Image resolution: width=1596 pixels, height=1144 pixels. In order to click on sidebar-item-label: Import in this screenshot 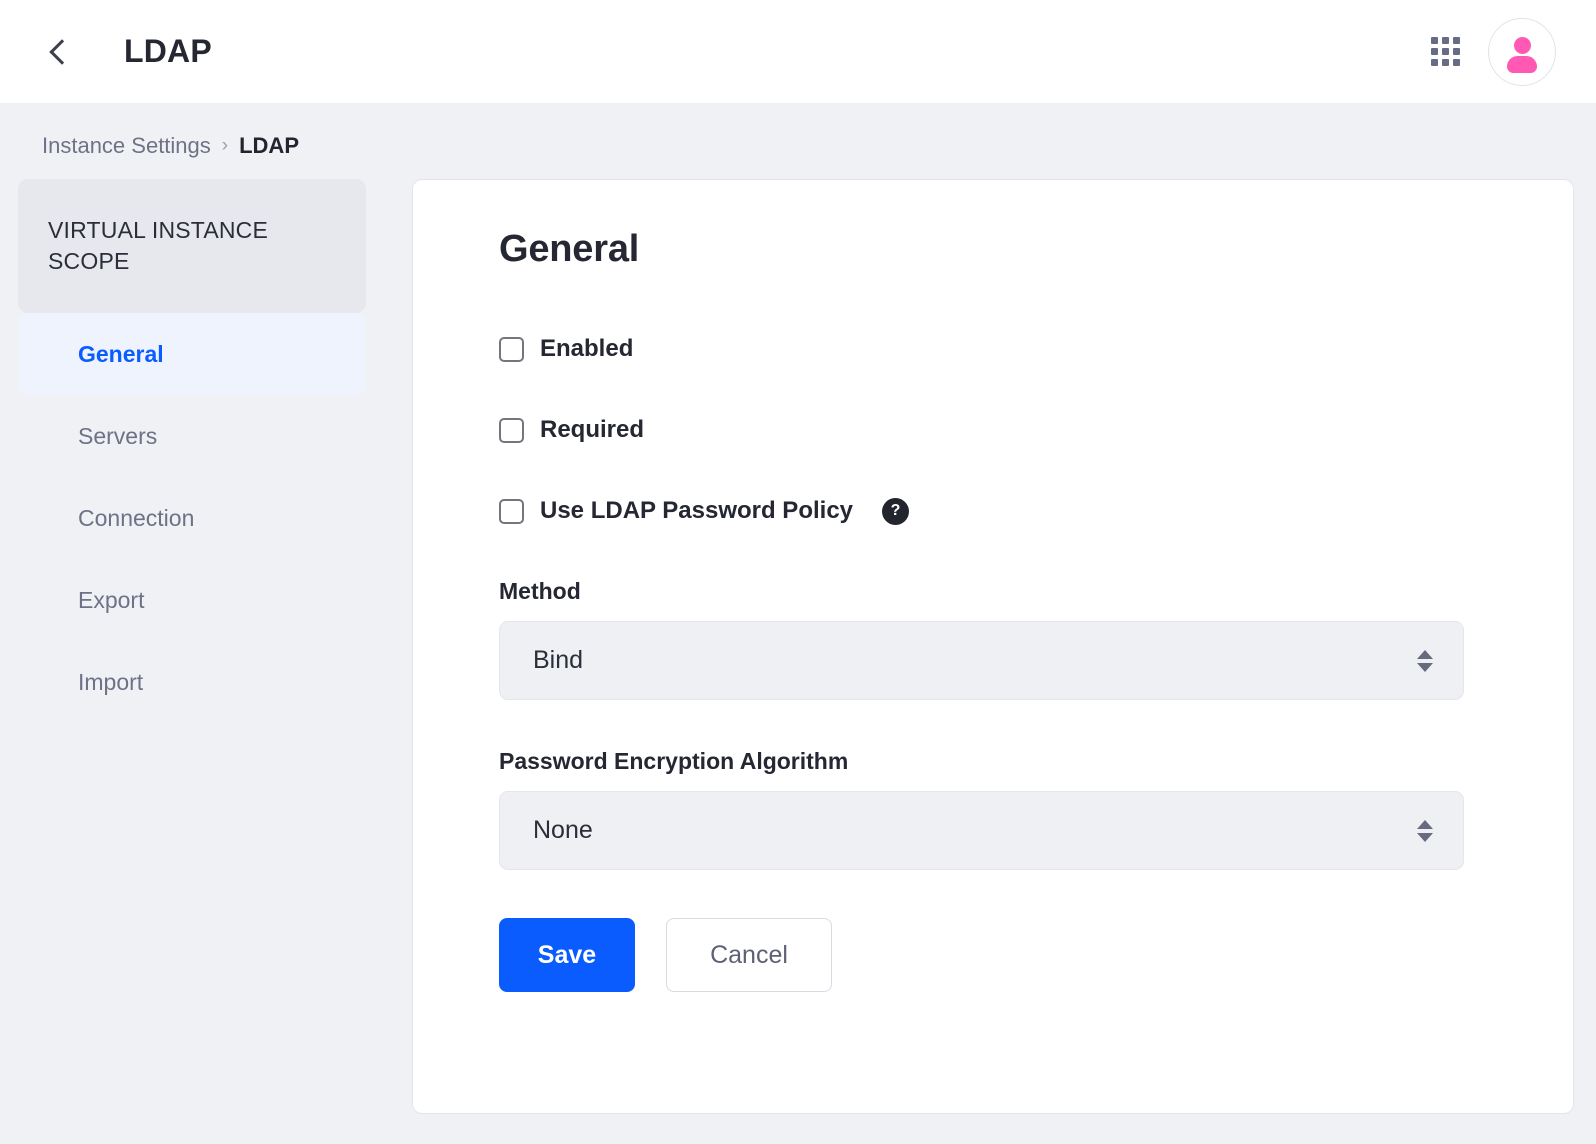, I will do `click(111, 681)`.